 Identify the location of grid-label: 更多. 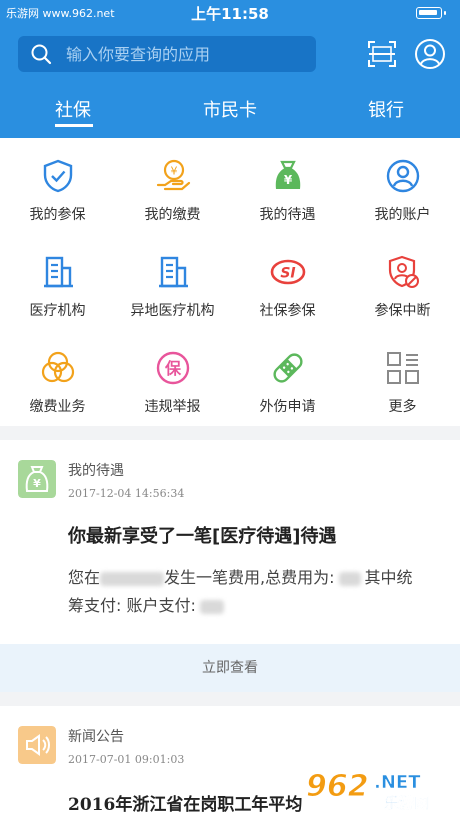
(402, 407).